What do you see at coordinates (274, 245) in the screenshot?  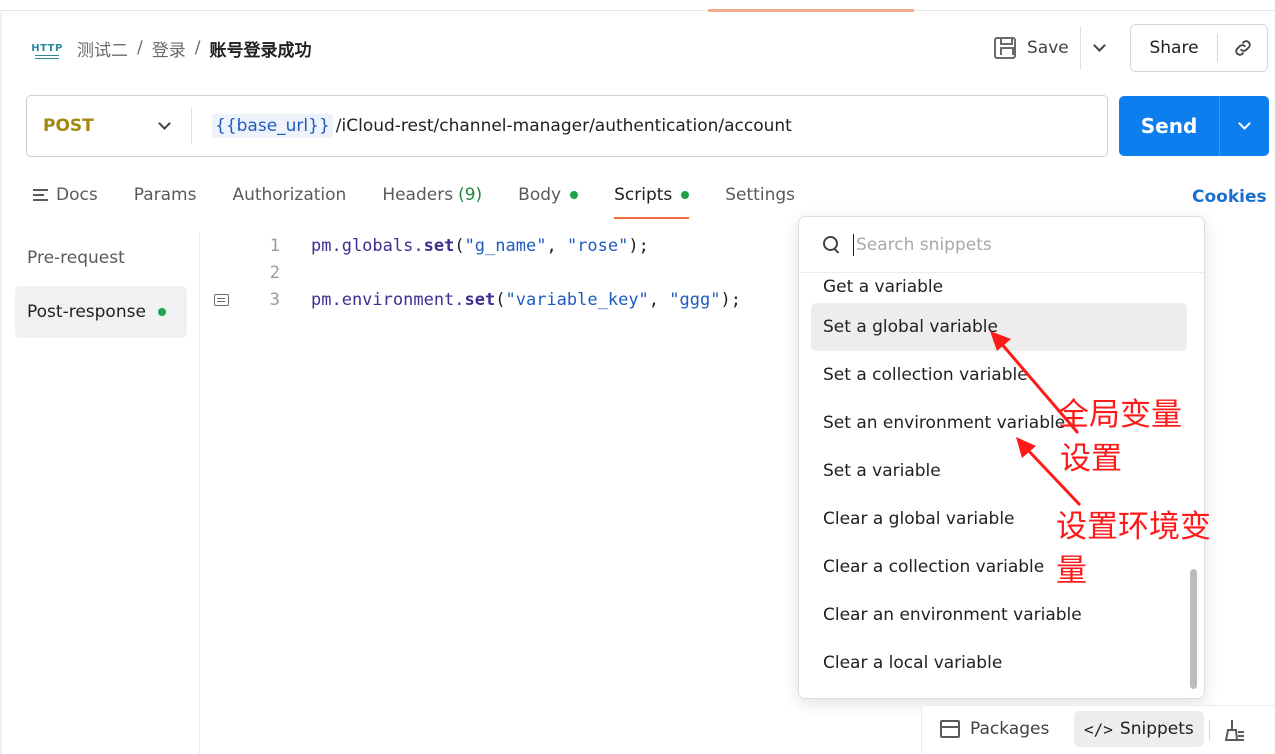 I see `line-number: 1` at bounding box center [274, 245].